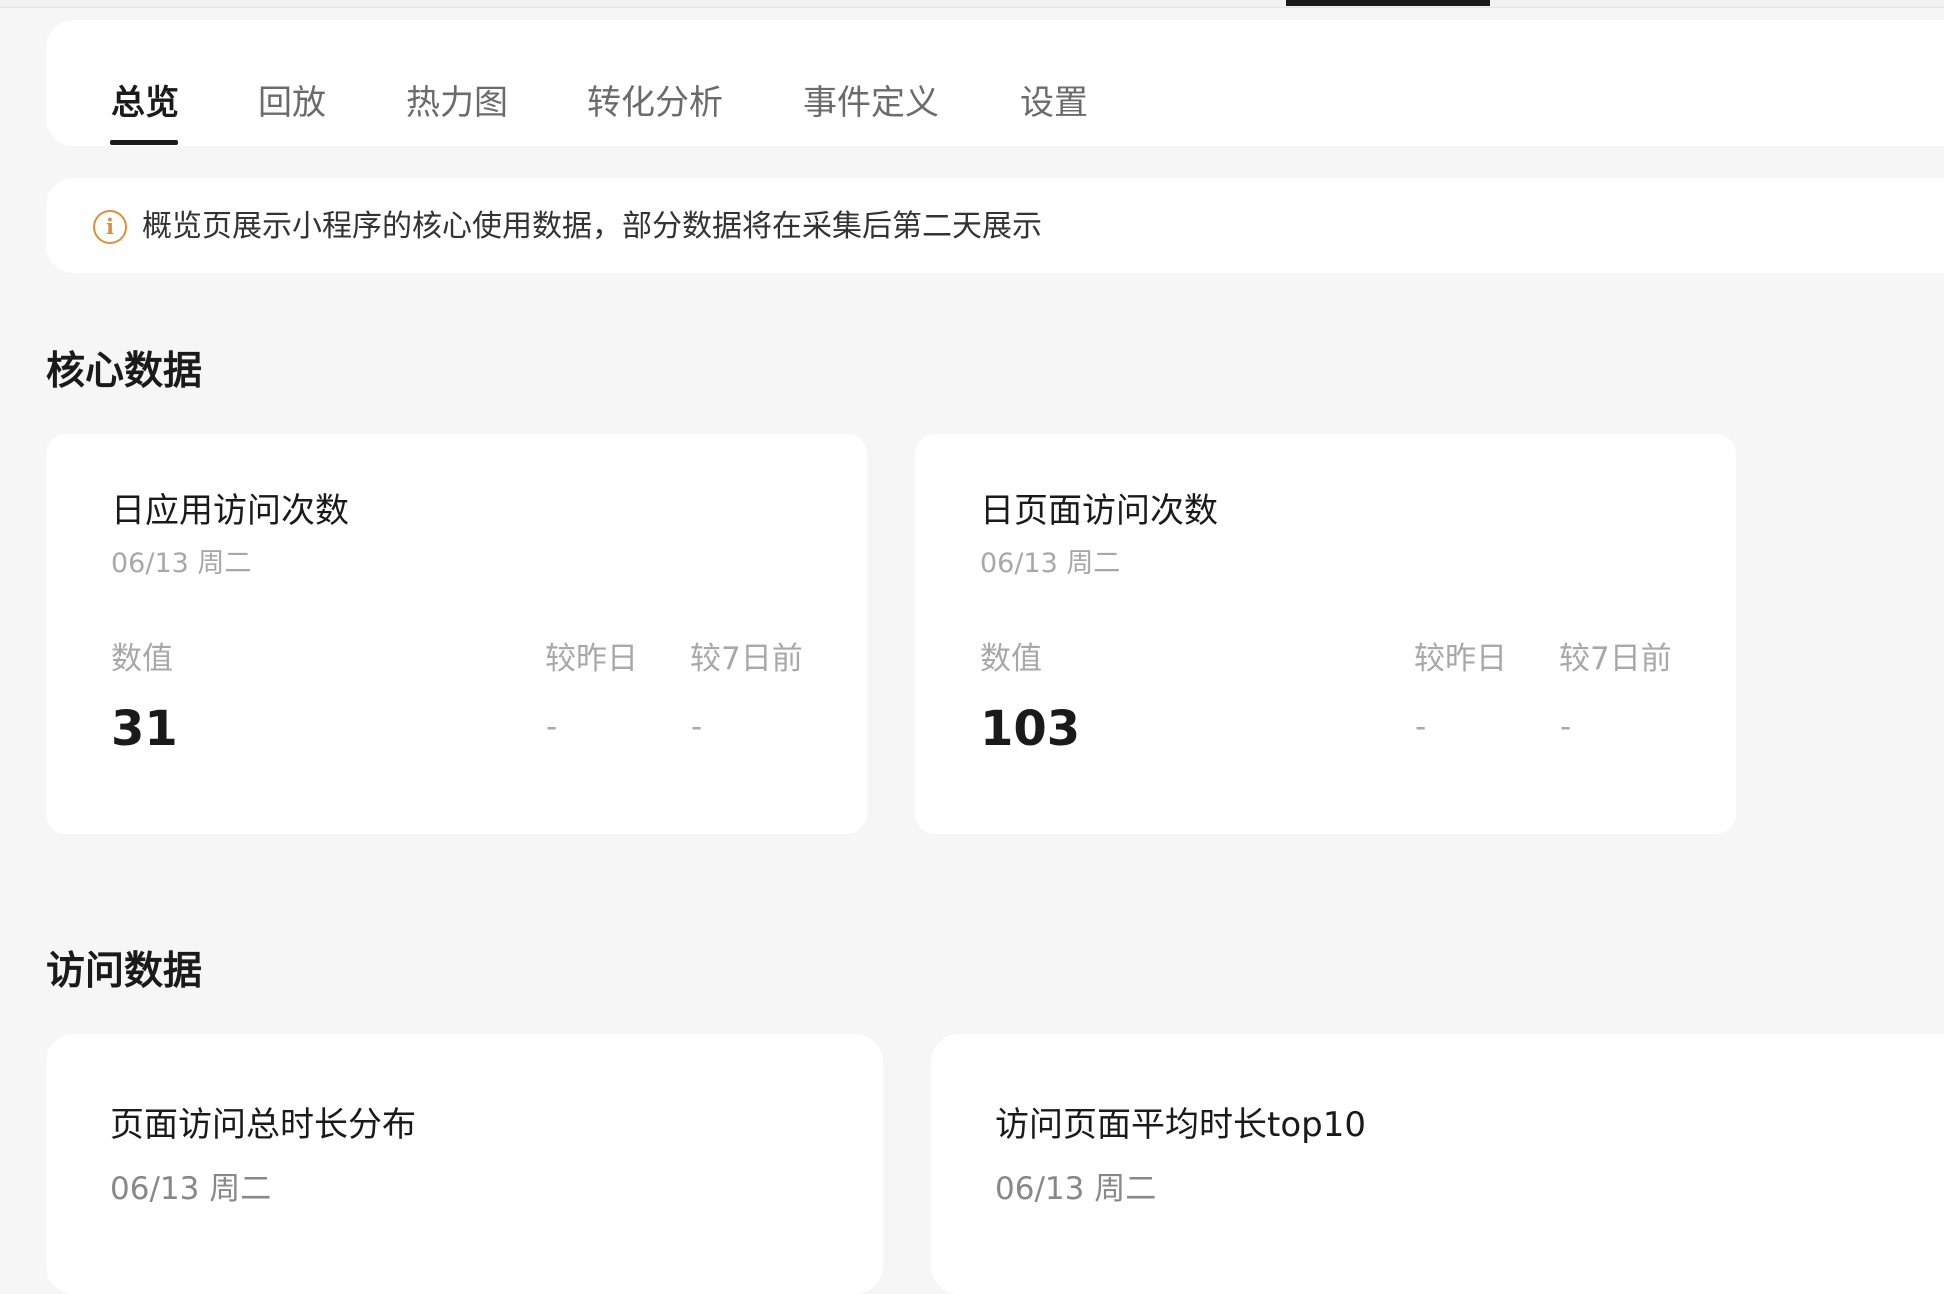 The width and height of the screenshot is (1944, 1294). Describe the element at coordinates (1325, 634) in the screenshot. I see `metric-card-daily-page-visits: 日页面访问次数 06/13 周二 数值 较昨日 较7日前 103 - -` at that location.